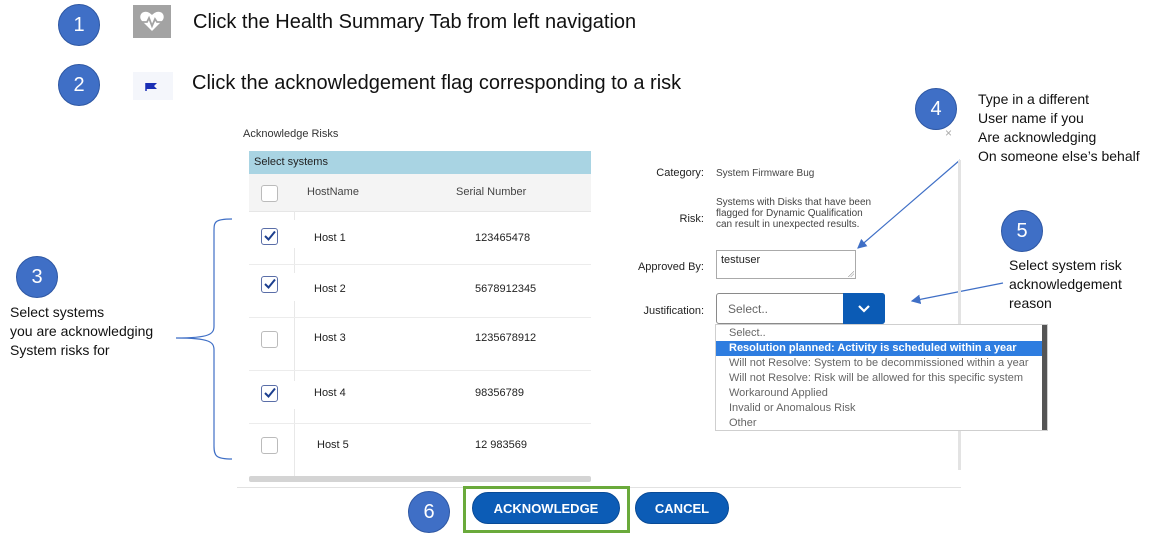 Image resolution: width=1156 pixels, height=539 pixels. Describe the element at coordinates (851, 274) in the screenshot. I see `resize-handle-icon` at that location.